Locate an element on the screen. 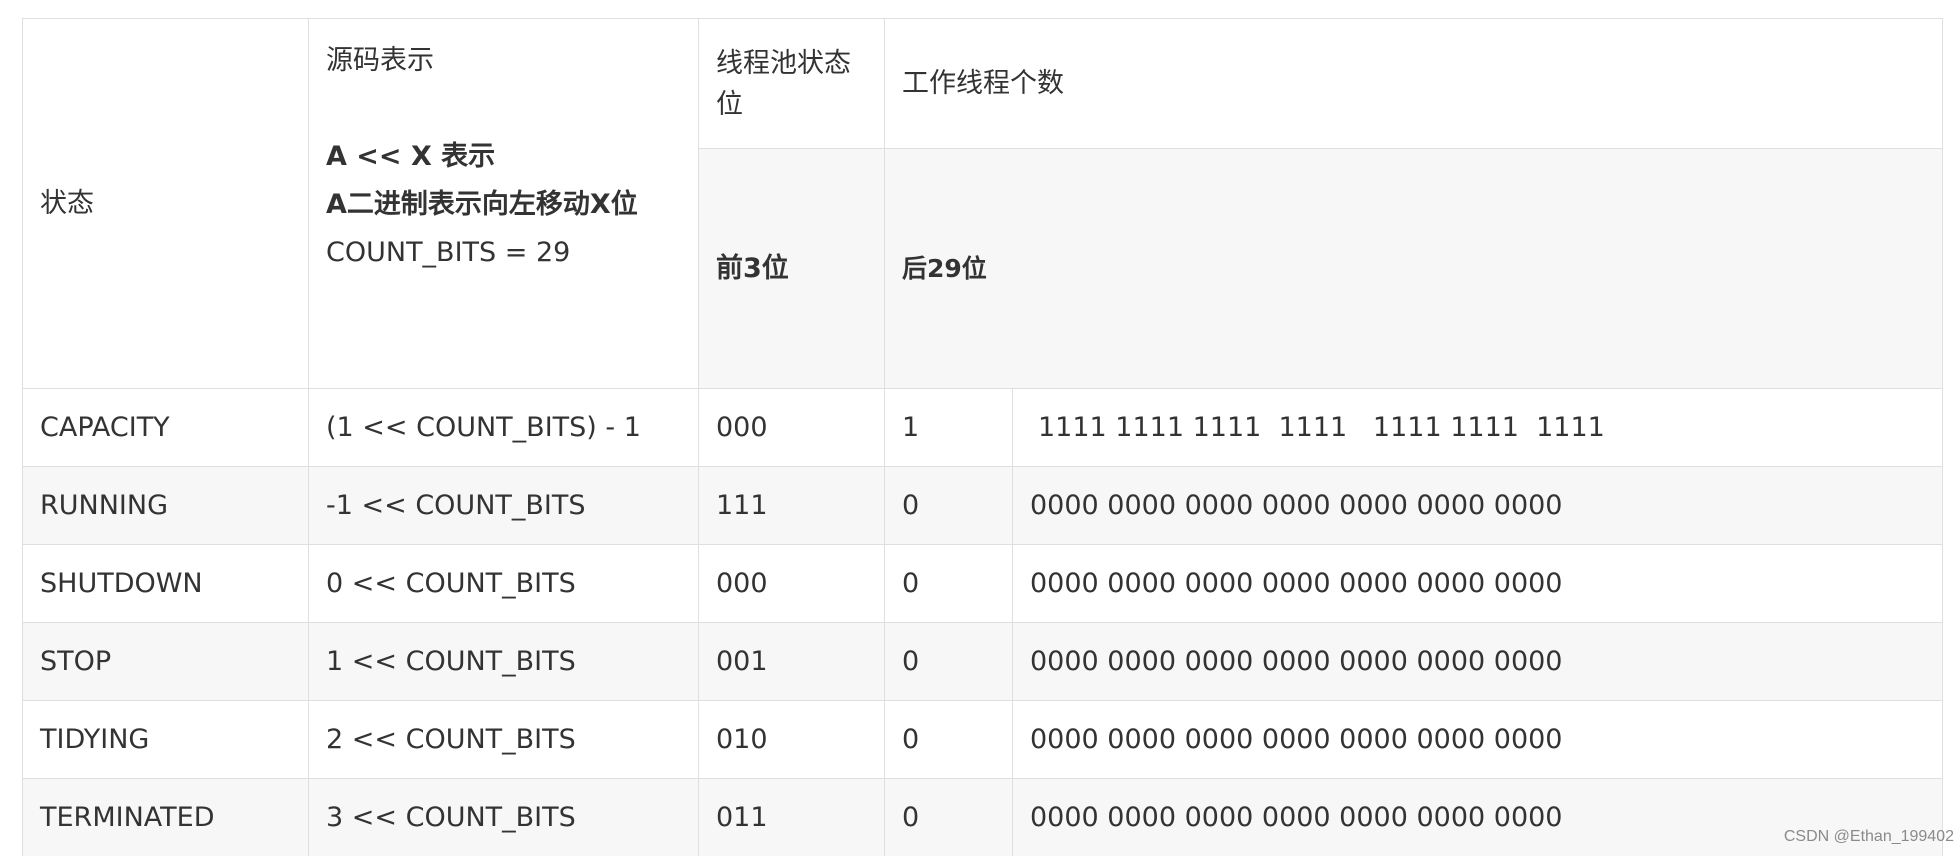 The width and height of the screenshot is (1958, 856). row-state: TERMINATED is located at coordinates (165, 817).